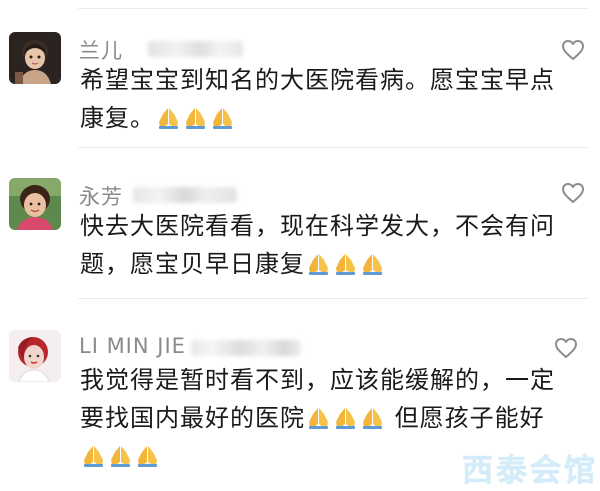 The width and height of the screenshot is (600, 491). I want to click on comment-username: LI MIN JIE, so click(132, 346).